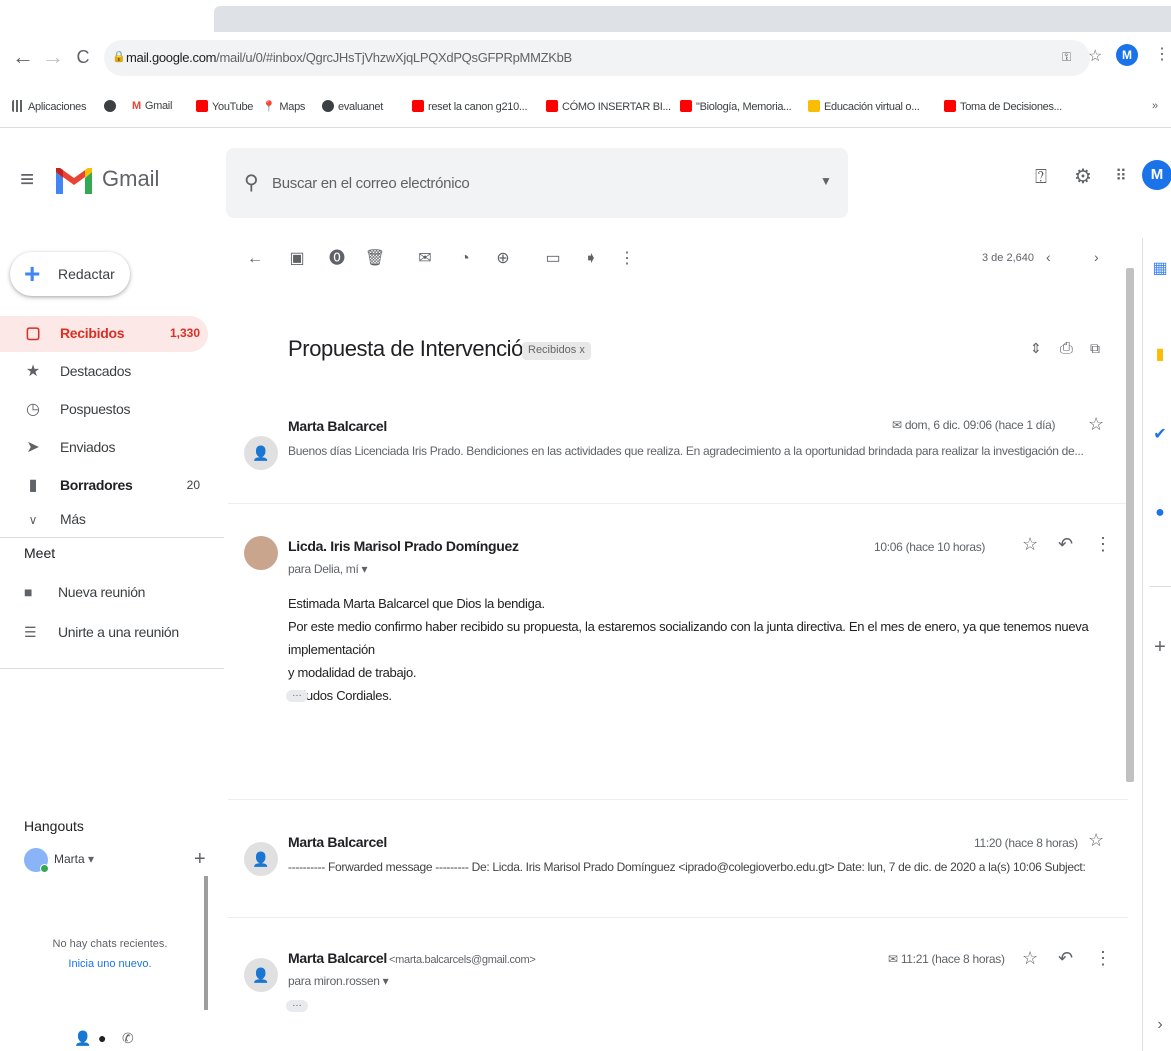  I want to click on sidebar-item-enviados: ➤ Enviados, so click(104, 448).